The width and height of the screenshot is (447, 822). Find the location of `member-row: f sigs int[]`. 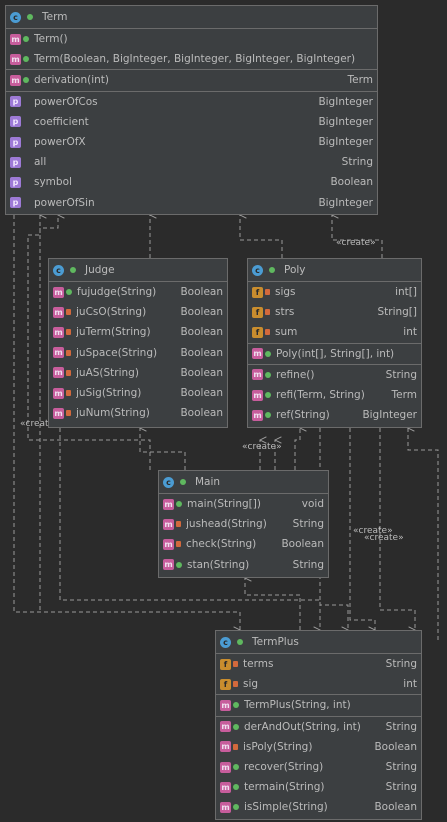

member-row: f sigs int[] is located at coordinates (334, 292).